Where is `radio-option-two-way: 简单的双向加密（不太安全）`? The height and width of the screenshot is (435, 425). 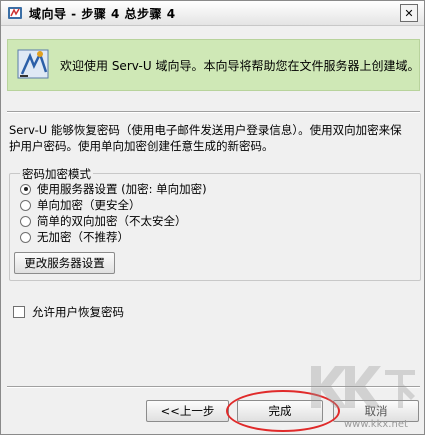 radio-option-two-way: 简单的双向加密（不太安全） is located at coordinates (103, 221).